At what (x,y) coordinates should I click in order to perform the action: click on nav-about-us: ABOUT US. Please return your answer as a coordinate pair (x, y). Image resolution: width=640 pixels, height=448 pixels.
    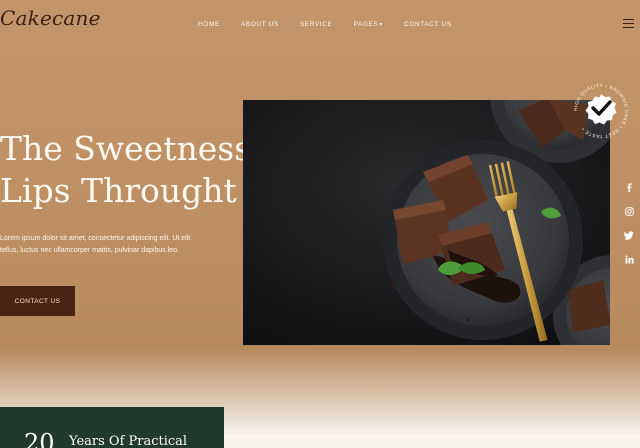
    Looking at the image, I should click on (260, 24).